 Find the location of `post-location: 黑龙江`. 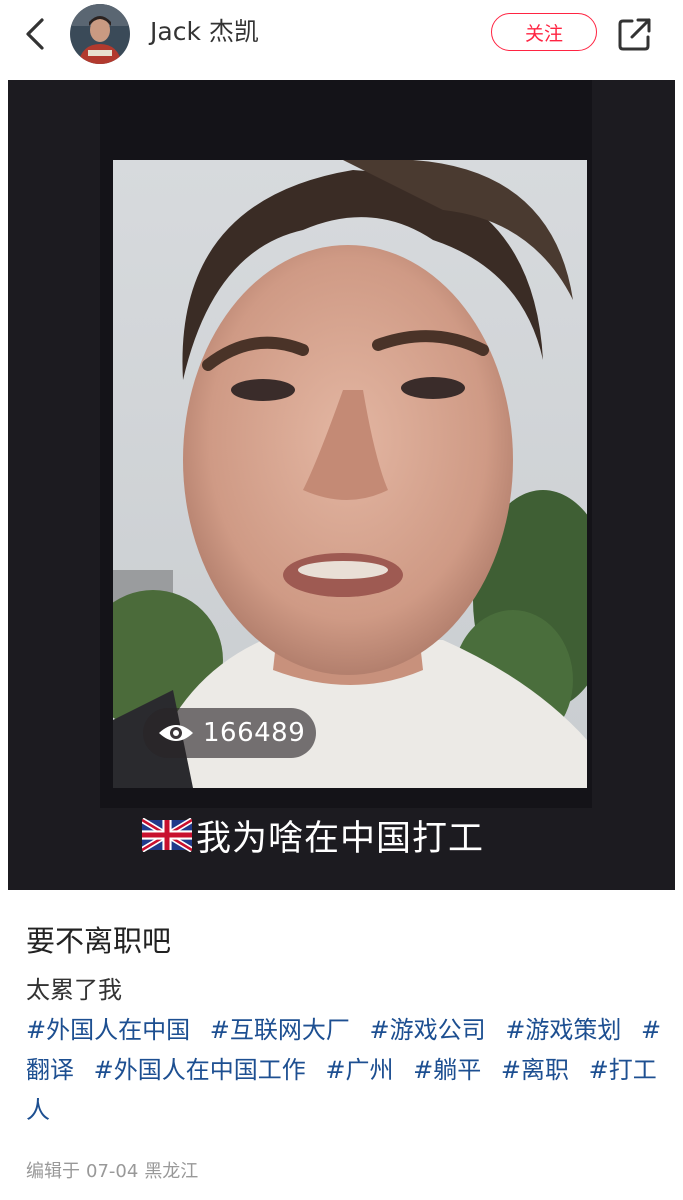

post-location: 黑龙江 is located at coordinates (171, 1171).